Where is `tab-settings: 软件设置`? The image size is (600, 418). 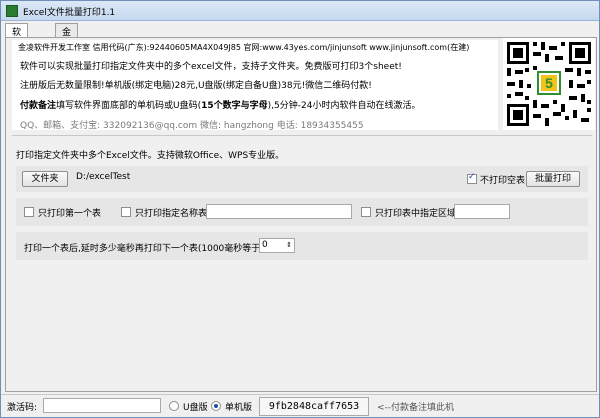 tab-settings: 软件设置 is located at coordinates (17, 50).